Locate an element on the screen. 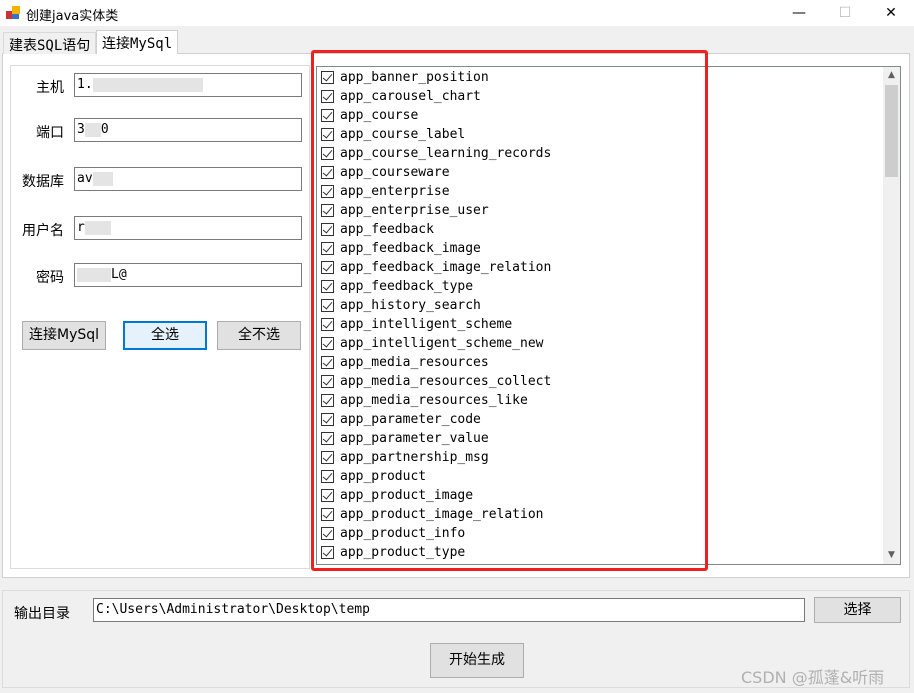 The image size is (914, 693). table-checkbox-item: app_course_learning_records is located at coordinates (436, 153).